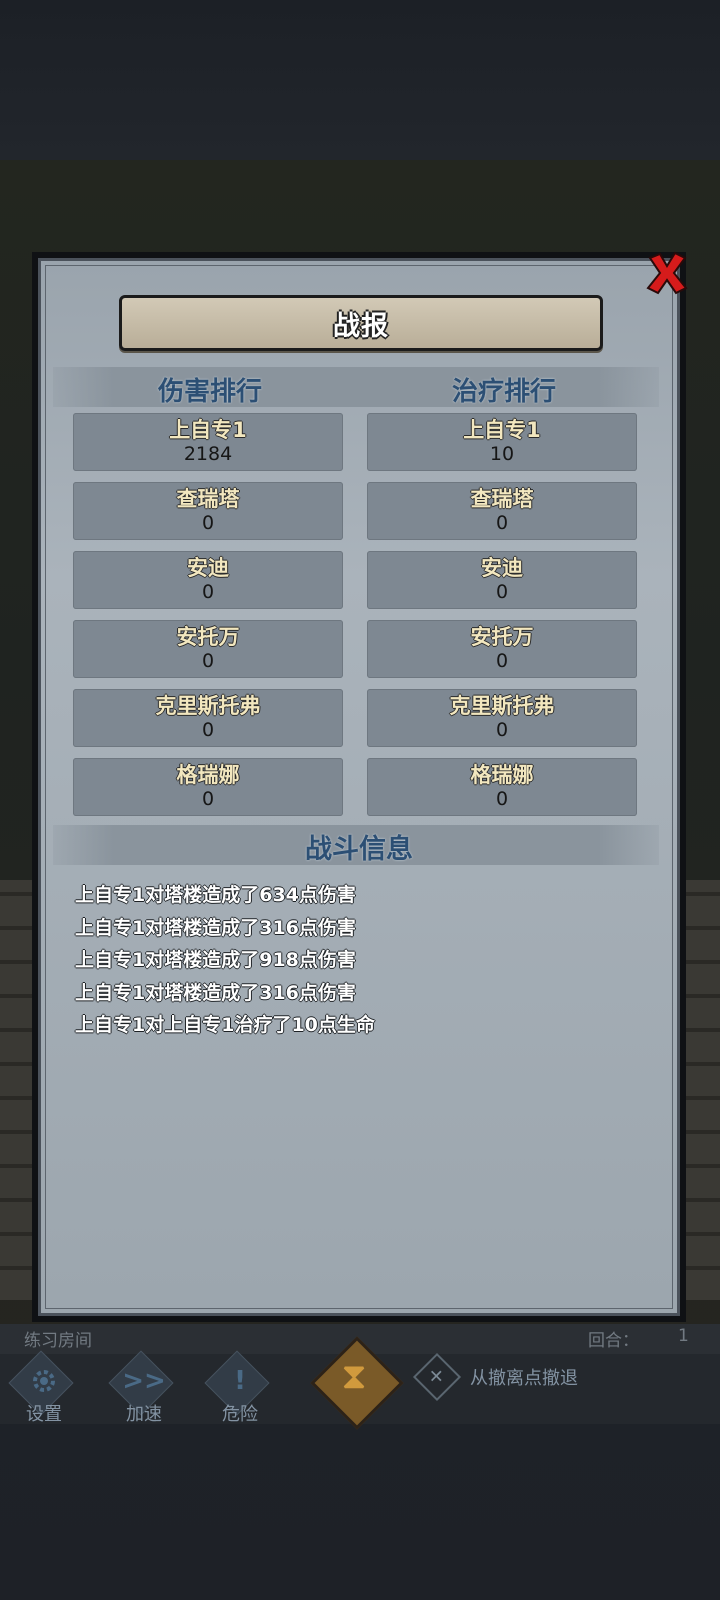 The image size is (720, 1600). I want to click on heal-rank-card: 安托万 0, so click(502, 649).